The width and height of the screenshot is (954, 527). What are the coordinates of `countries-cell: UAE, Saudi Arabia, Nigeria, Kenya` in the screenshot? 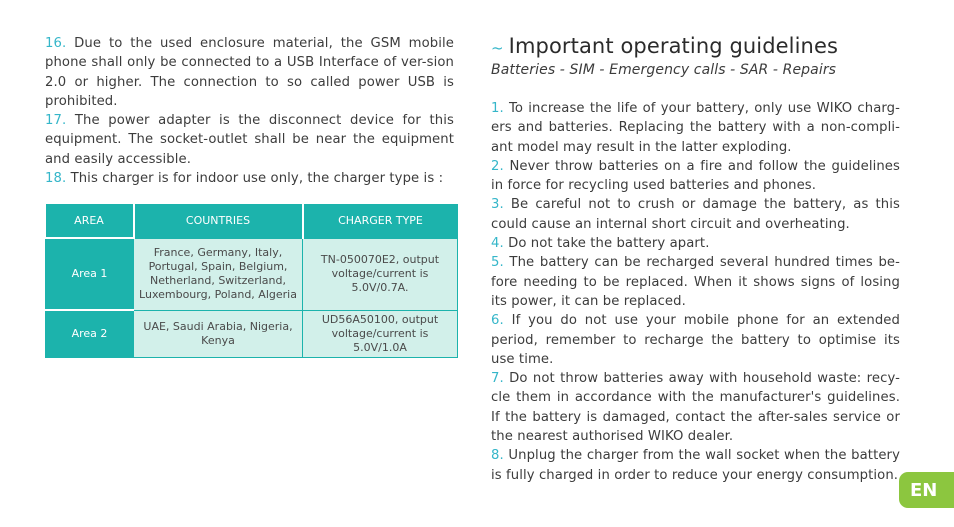 It's located at (218, 333).